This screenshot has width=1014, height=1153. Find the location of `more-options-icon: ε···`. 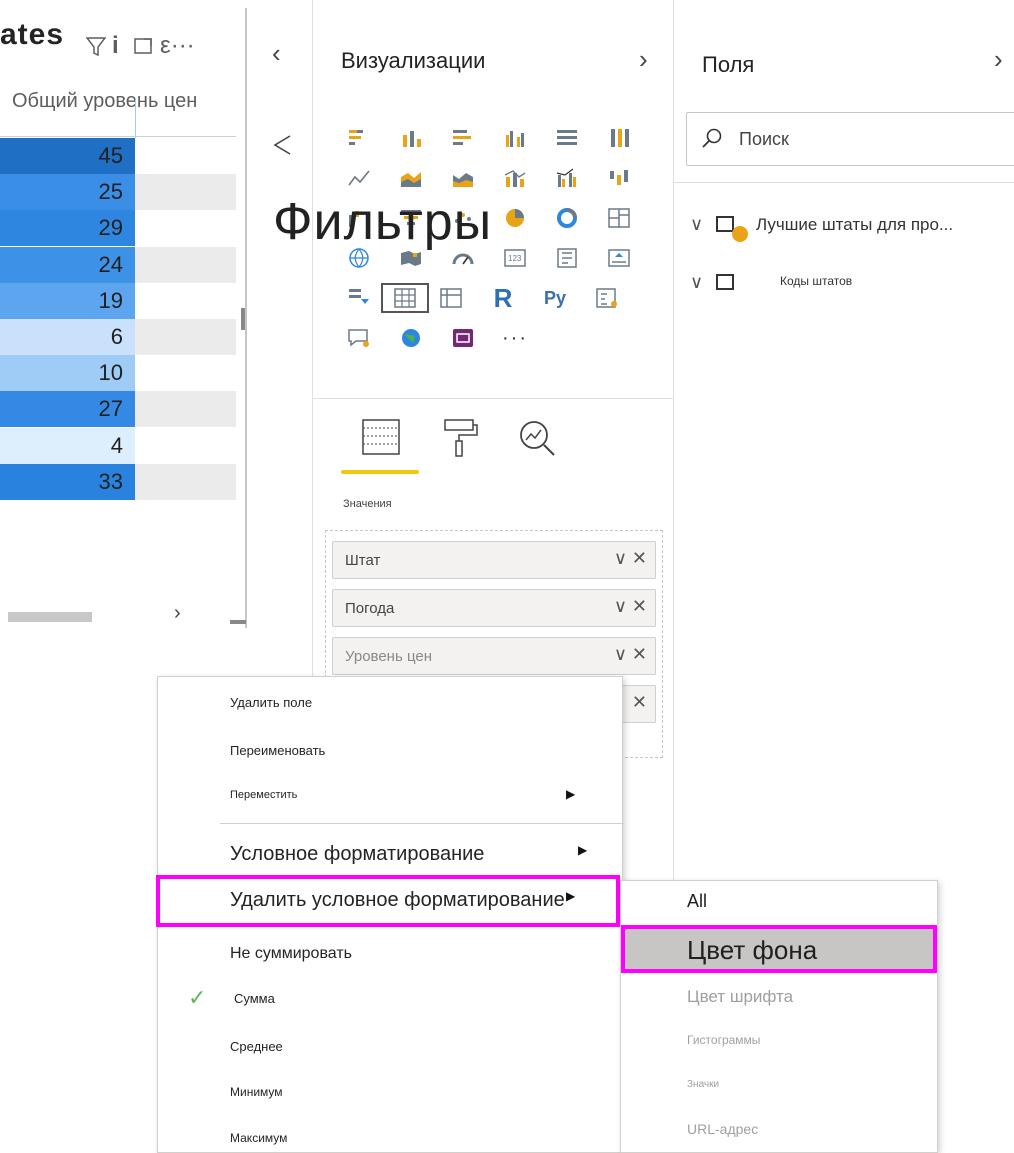

more-options-icon: ε··· is located at coordinates (177, 46).